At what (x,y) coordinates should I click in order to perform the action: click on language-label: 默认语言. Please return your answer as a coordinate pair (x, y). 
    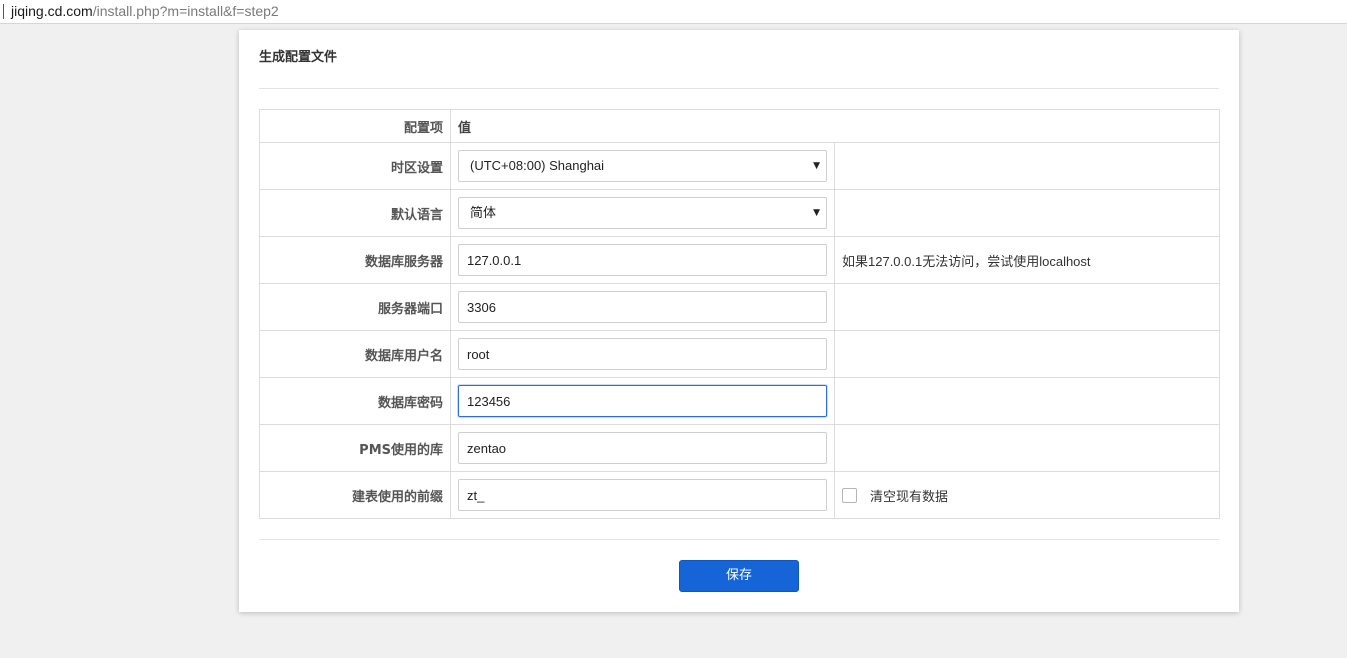
    Looking at the image, I should click on (355, 213).